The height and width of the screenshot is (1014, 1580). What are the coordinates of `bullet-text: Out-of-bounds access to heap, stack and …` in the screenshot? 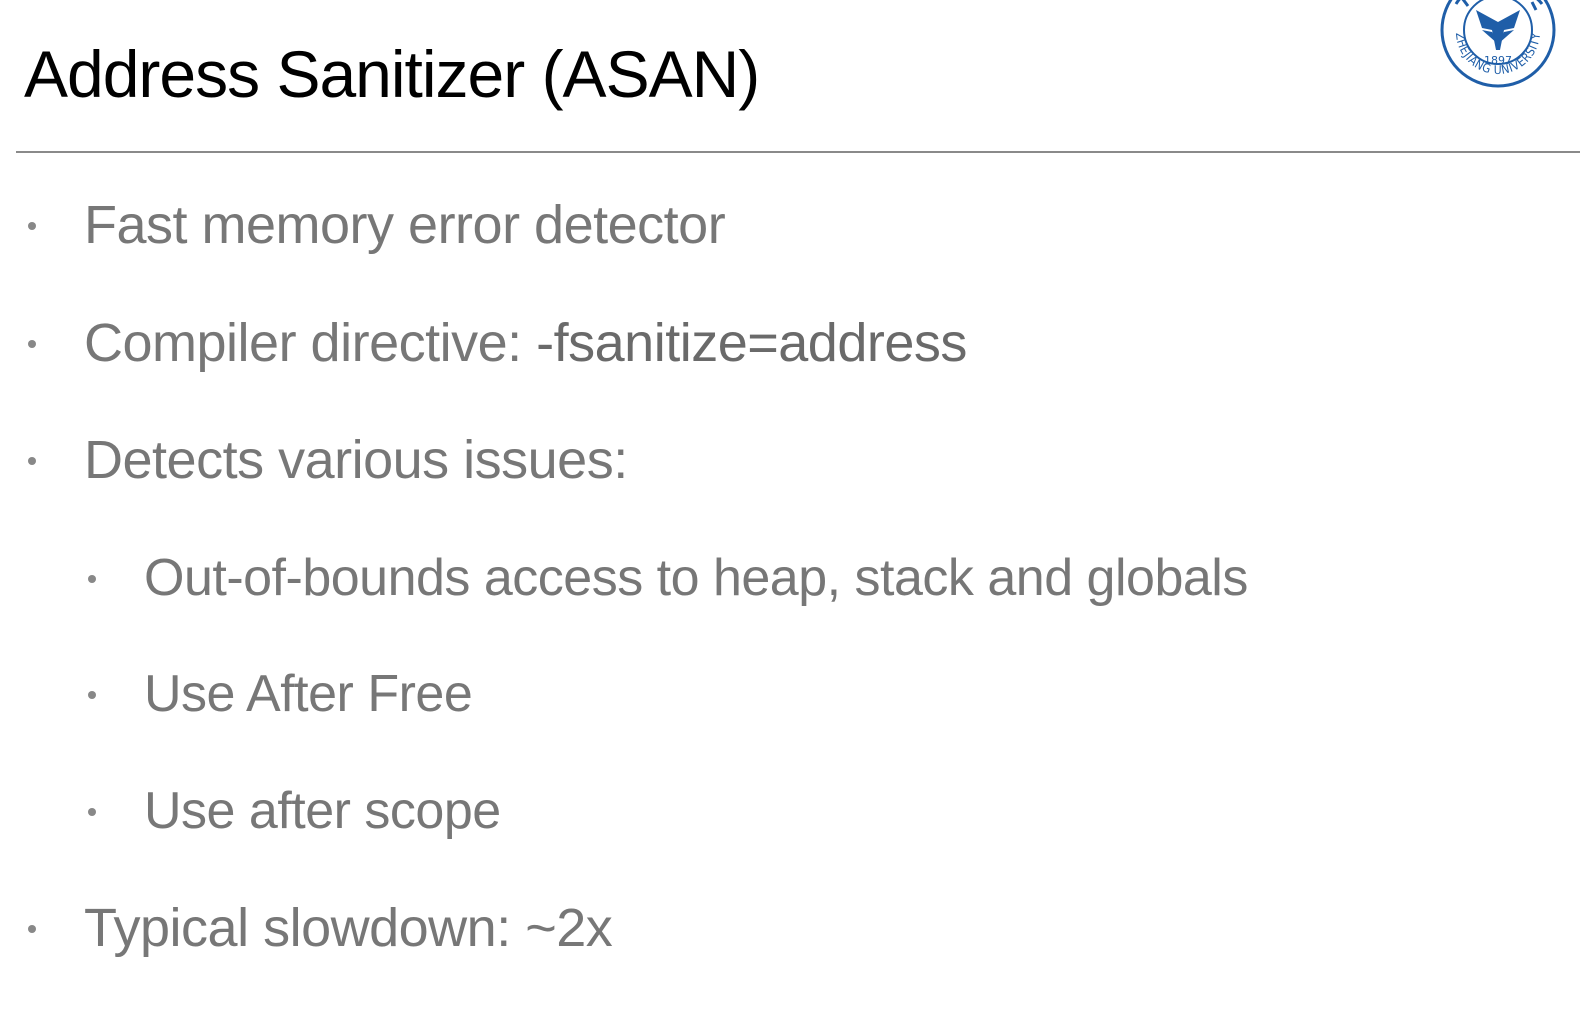 It's located at (696, 578).